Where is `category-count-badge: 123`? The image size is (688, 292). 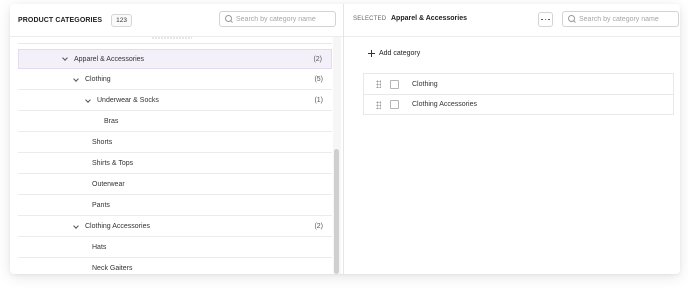 category-count-badge: 123 is located at coordinates (121, 20).